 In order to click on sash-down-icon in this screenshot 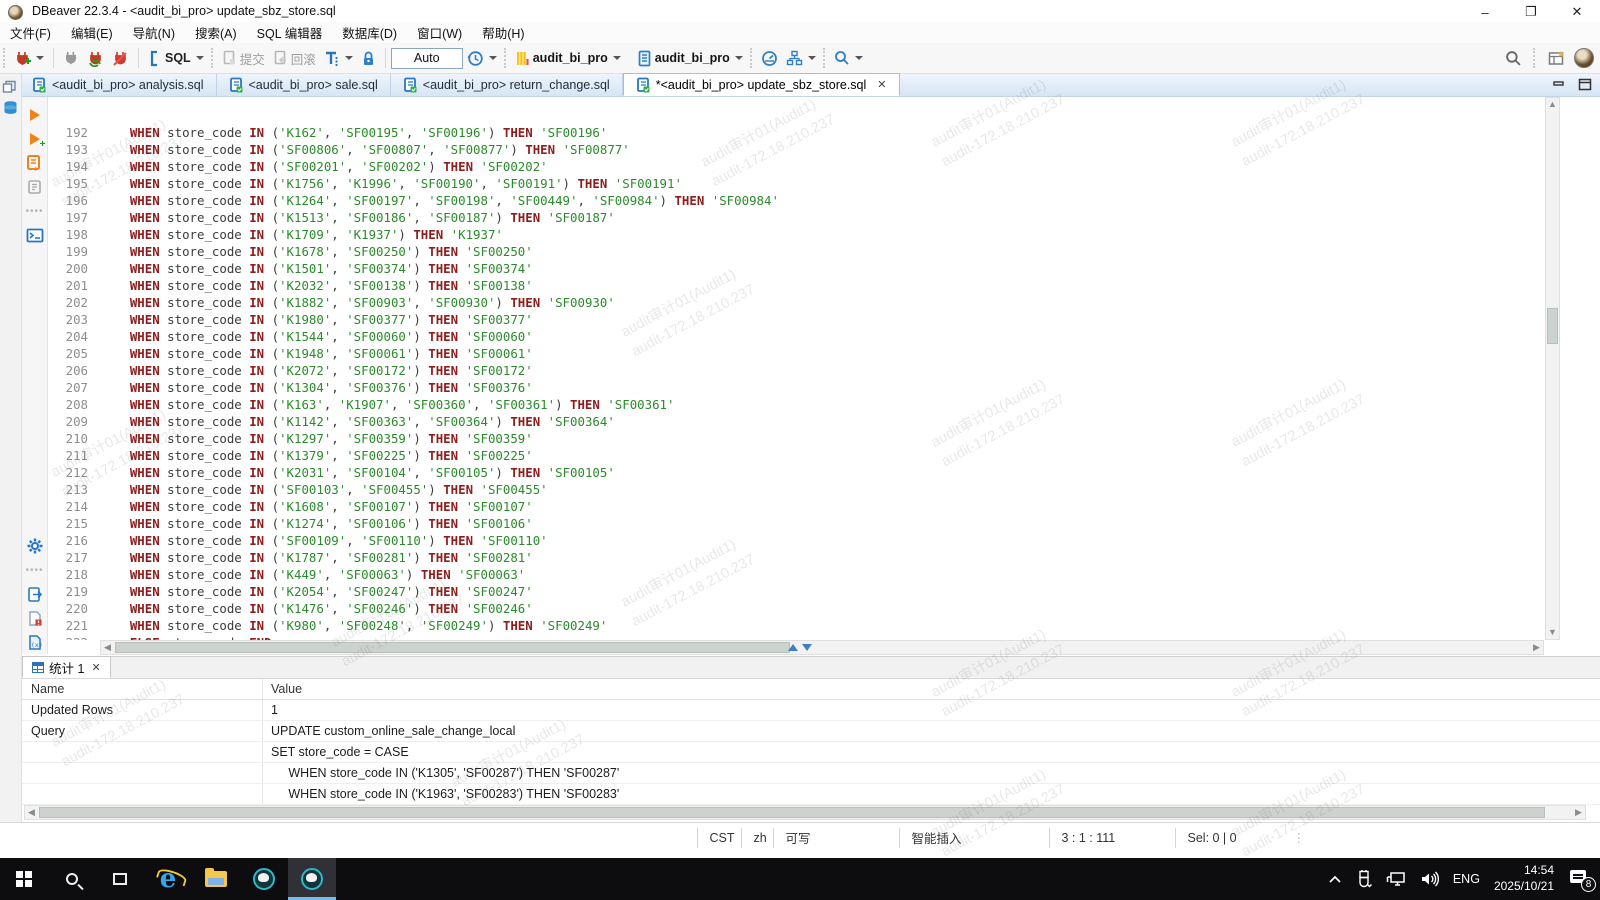, I will do `click(807, 647)`.